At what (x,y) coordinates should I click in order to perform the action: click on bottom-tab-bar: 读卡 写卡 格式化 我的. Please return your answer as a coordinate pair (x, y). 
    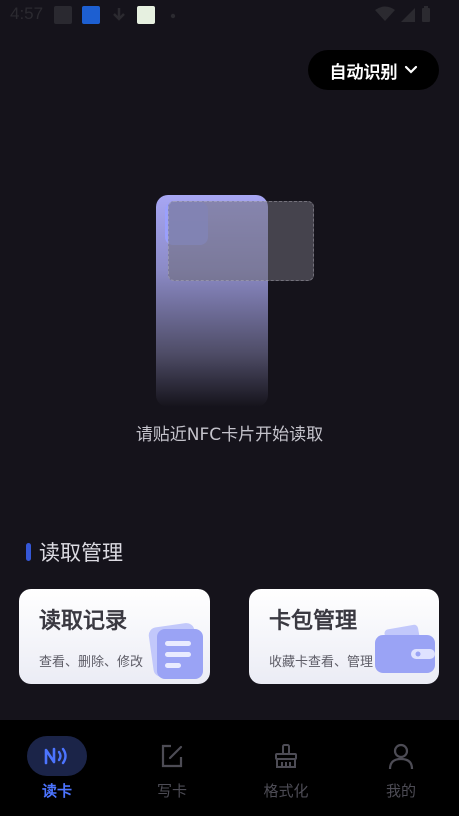
    Looking at the image, I should click on (229, 768).